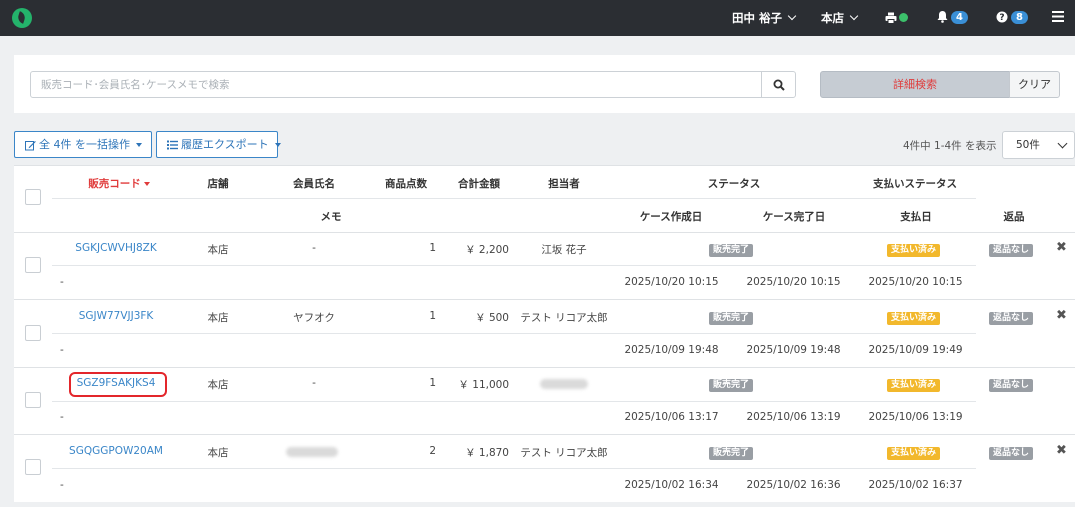  What do you see at coordinates (218, 184) in the screenshot?
I see `column-header-store: 店舗` at bounding box center [218, 184].